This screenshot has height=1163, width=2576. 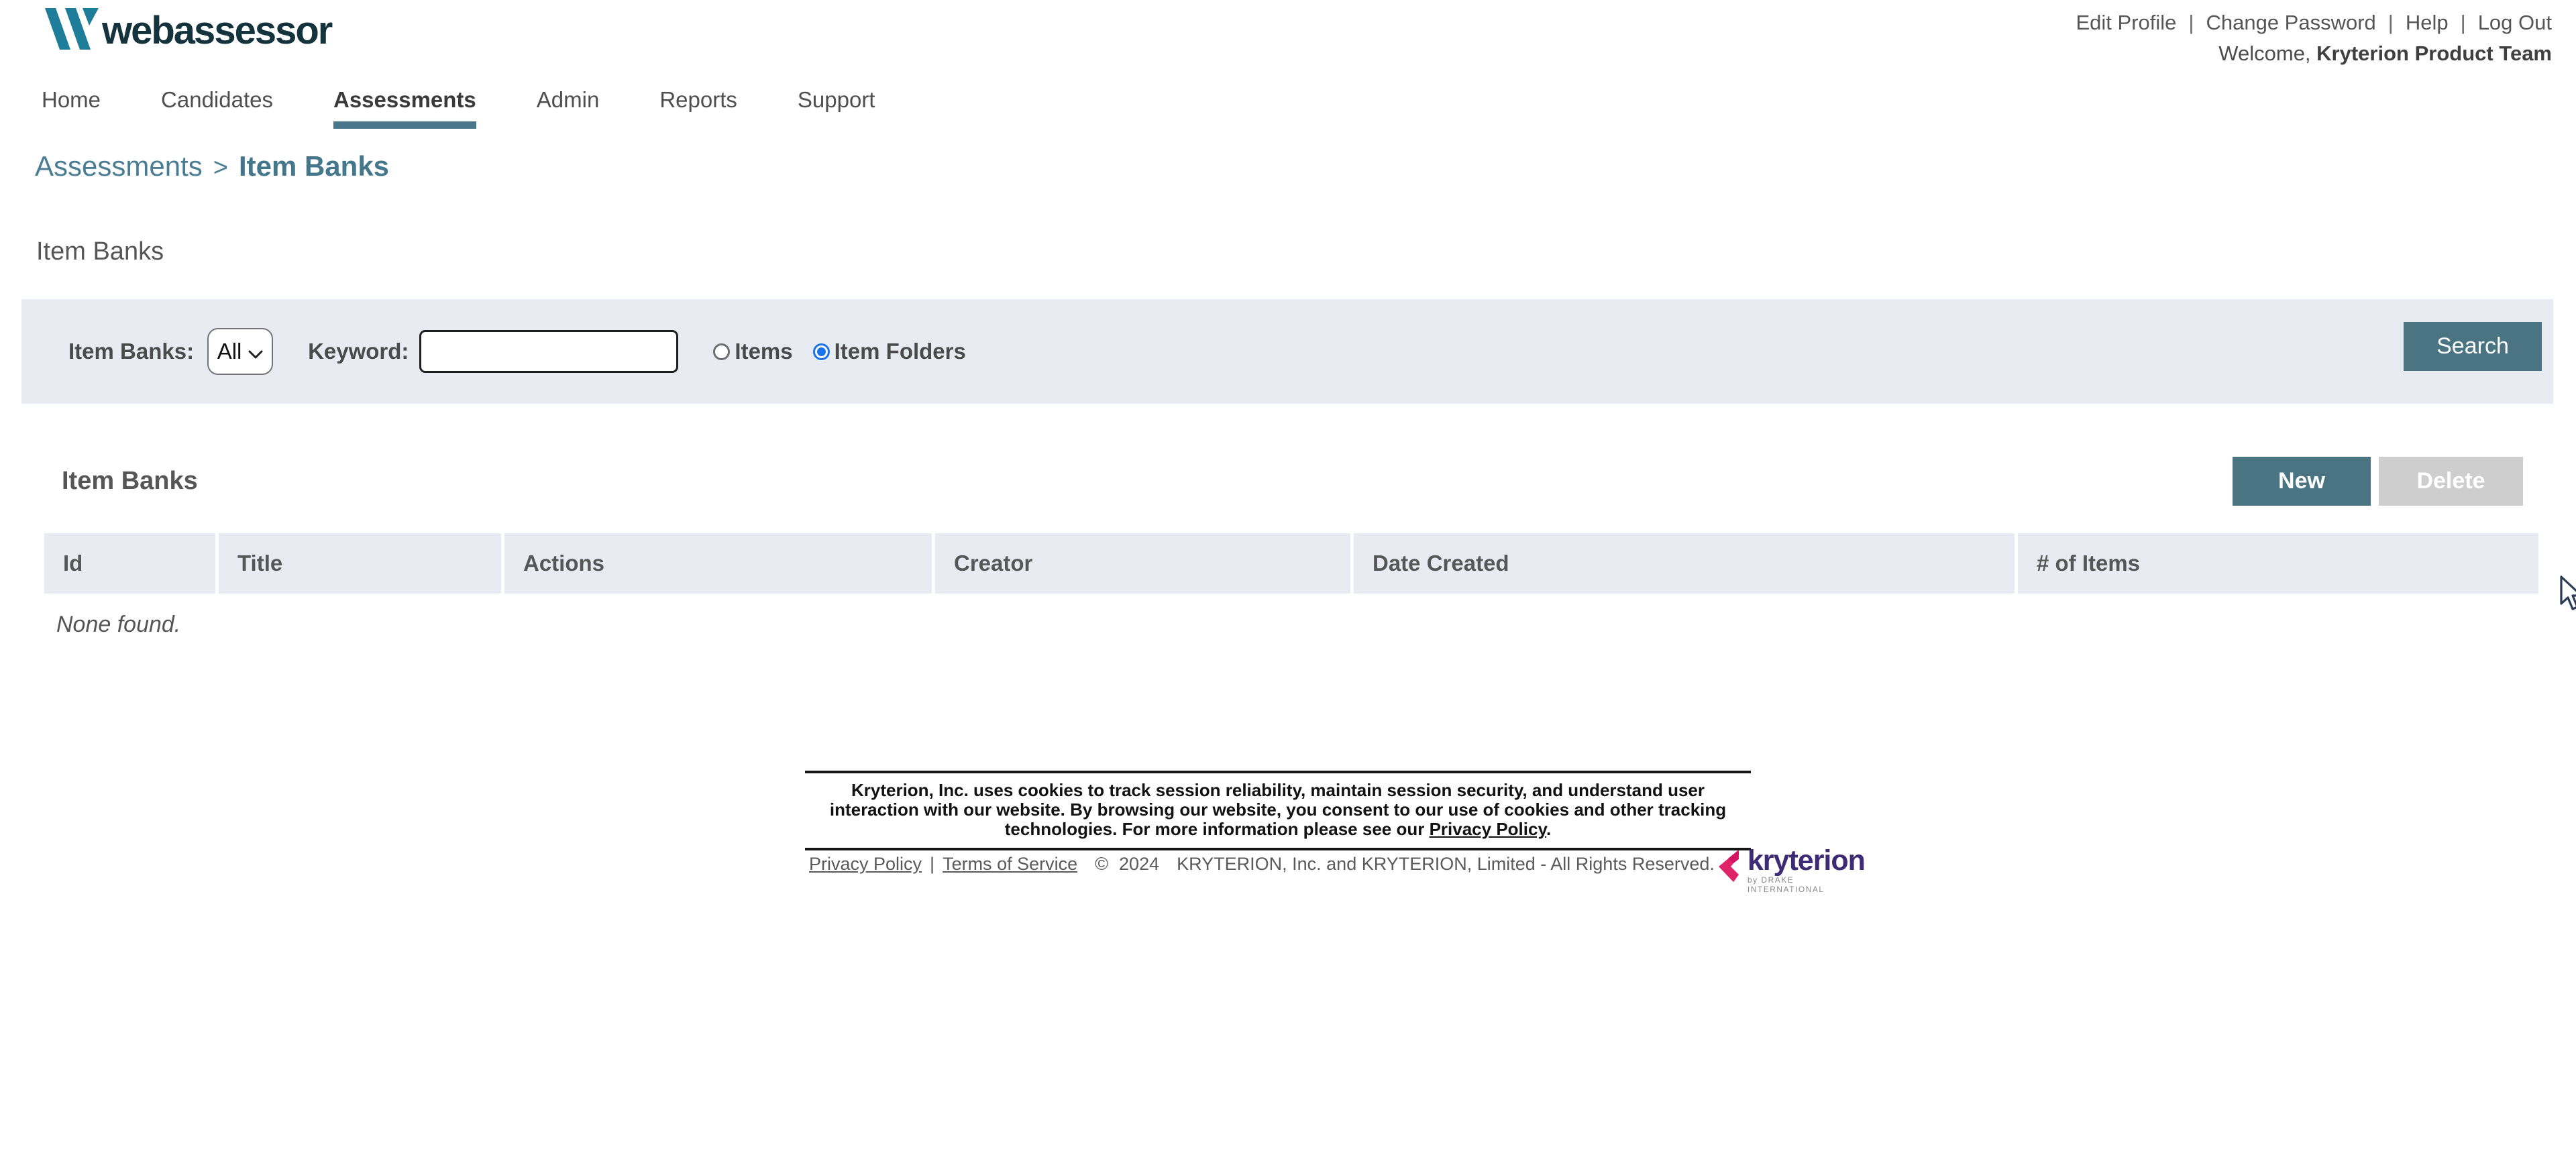 What do you see at coordinates (255, 352) in the screenshot?
I see `chevron-down-icon` at bounding box center [255, 352].